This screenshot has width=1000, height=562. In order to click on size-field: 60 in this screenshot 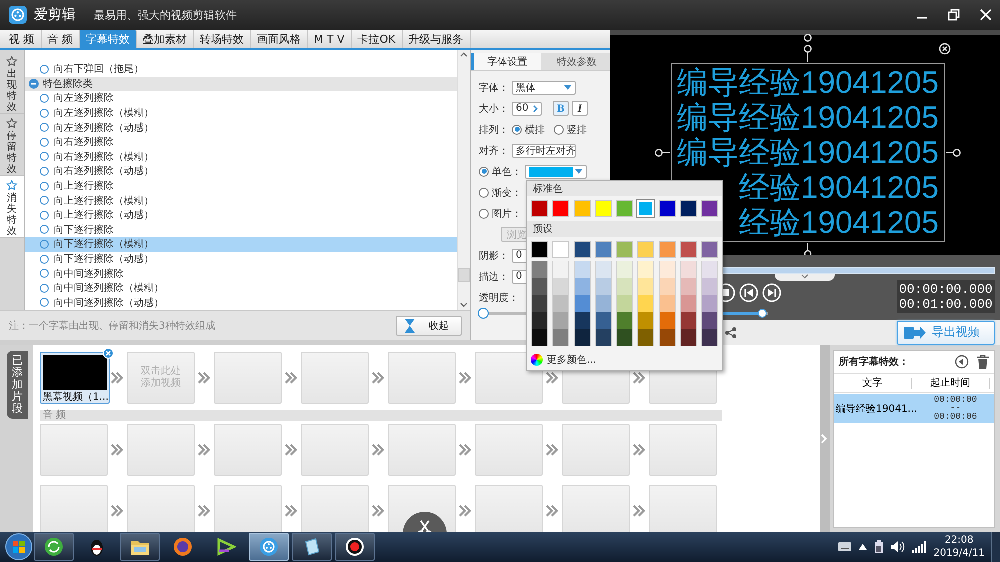, I will do `click(527, 109)`.